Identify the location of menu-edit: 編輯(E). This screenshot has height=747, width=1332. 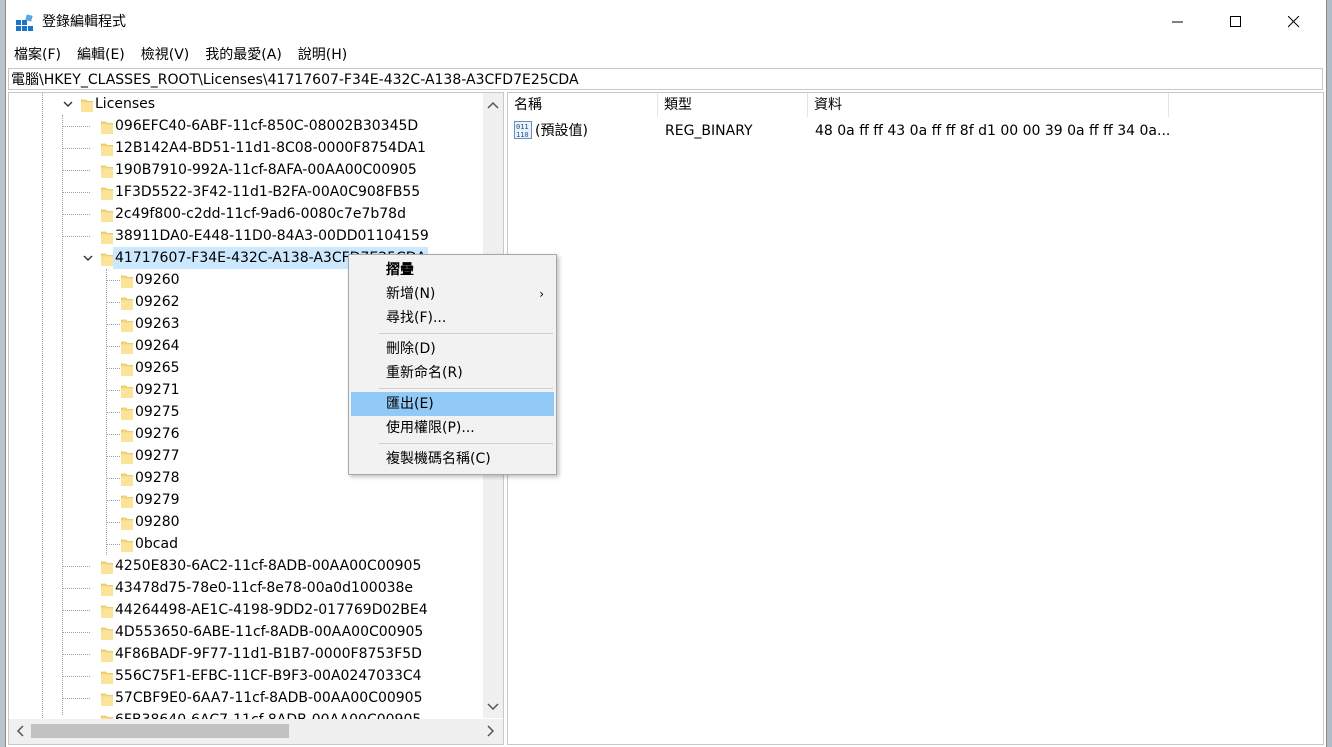
(101, 55).